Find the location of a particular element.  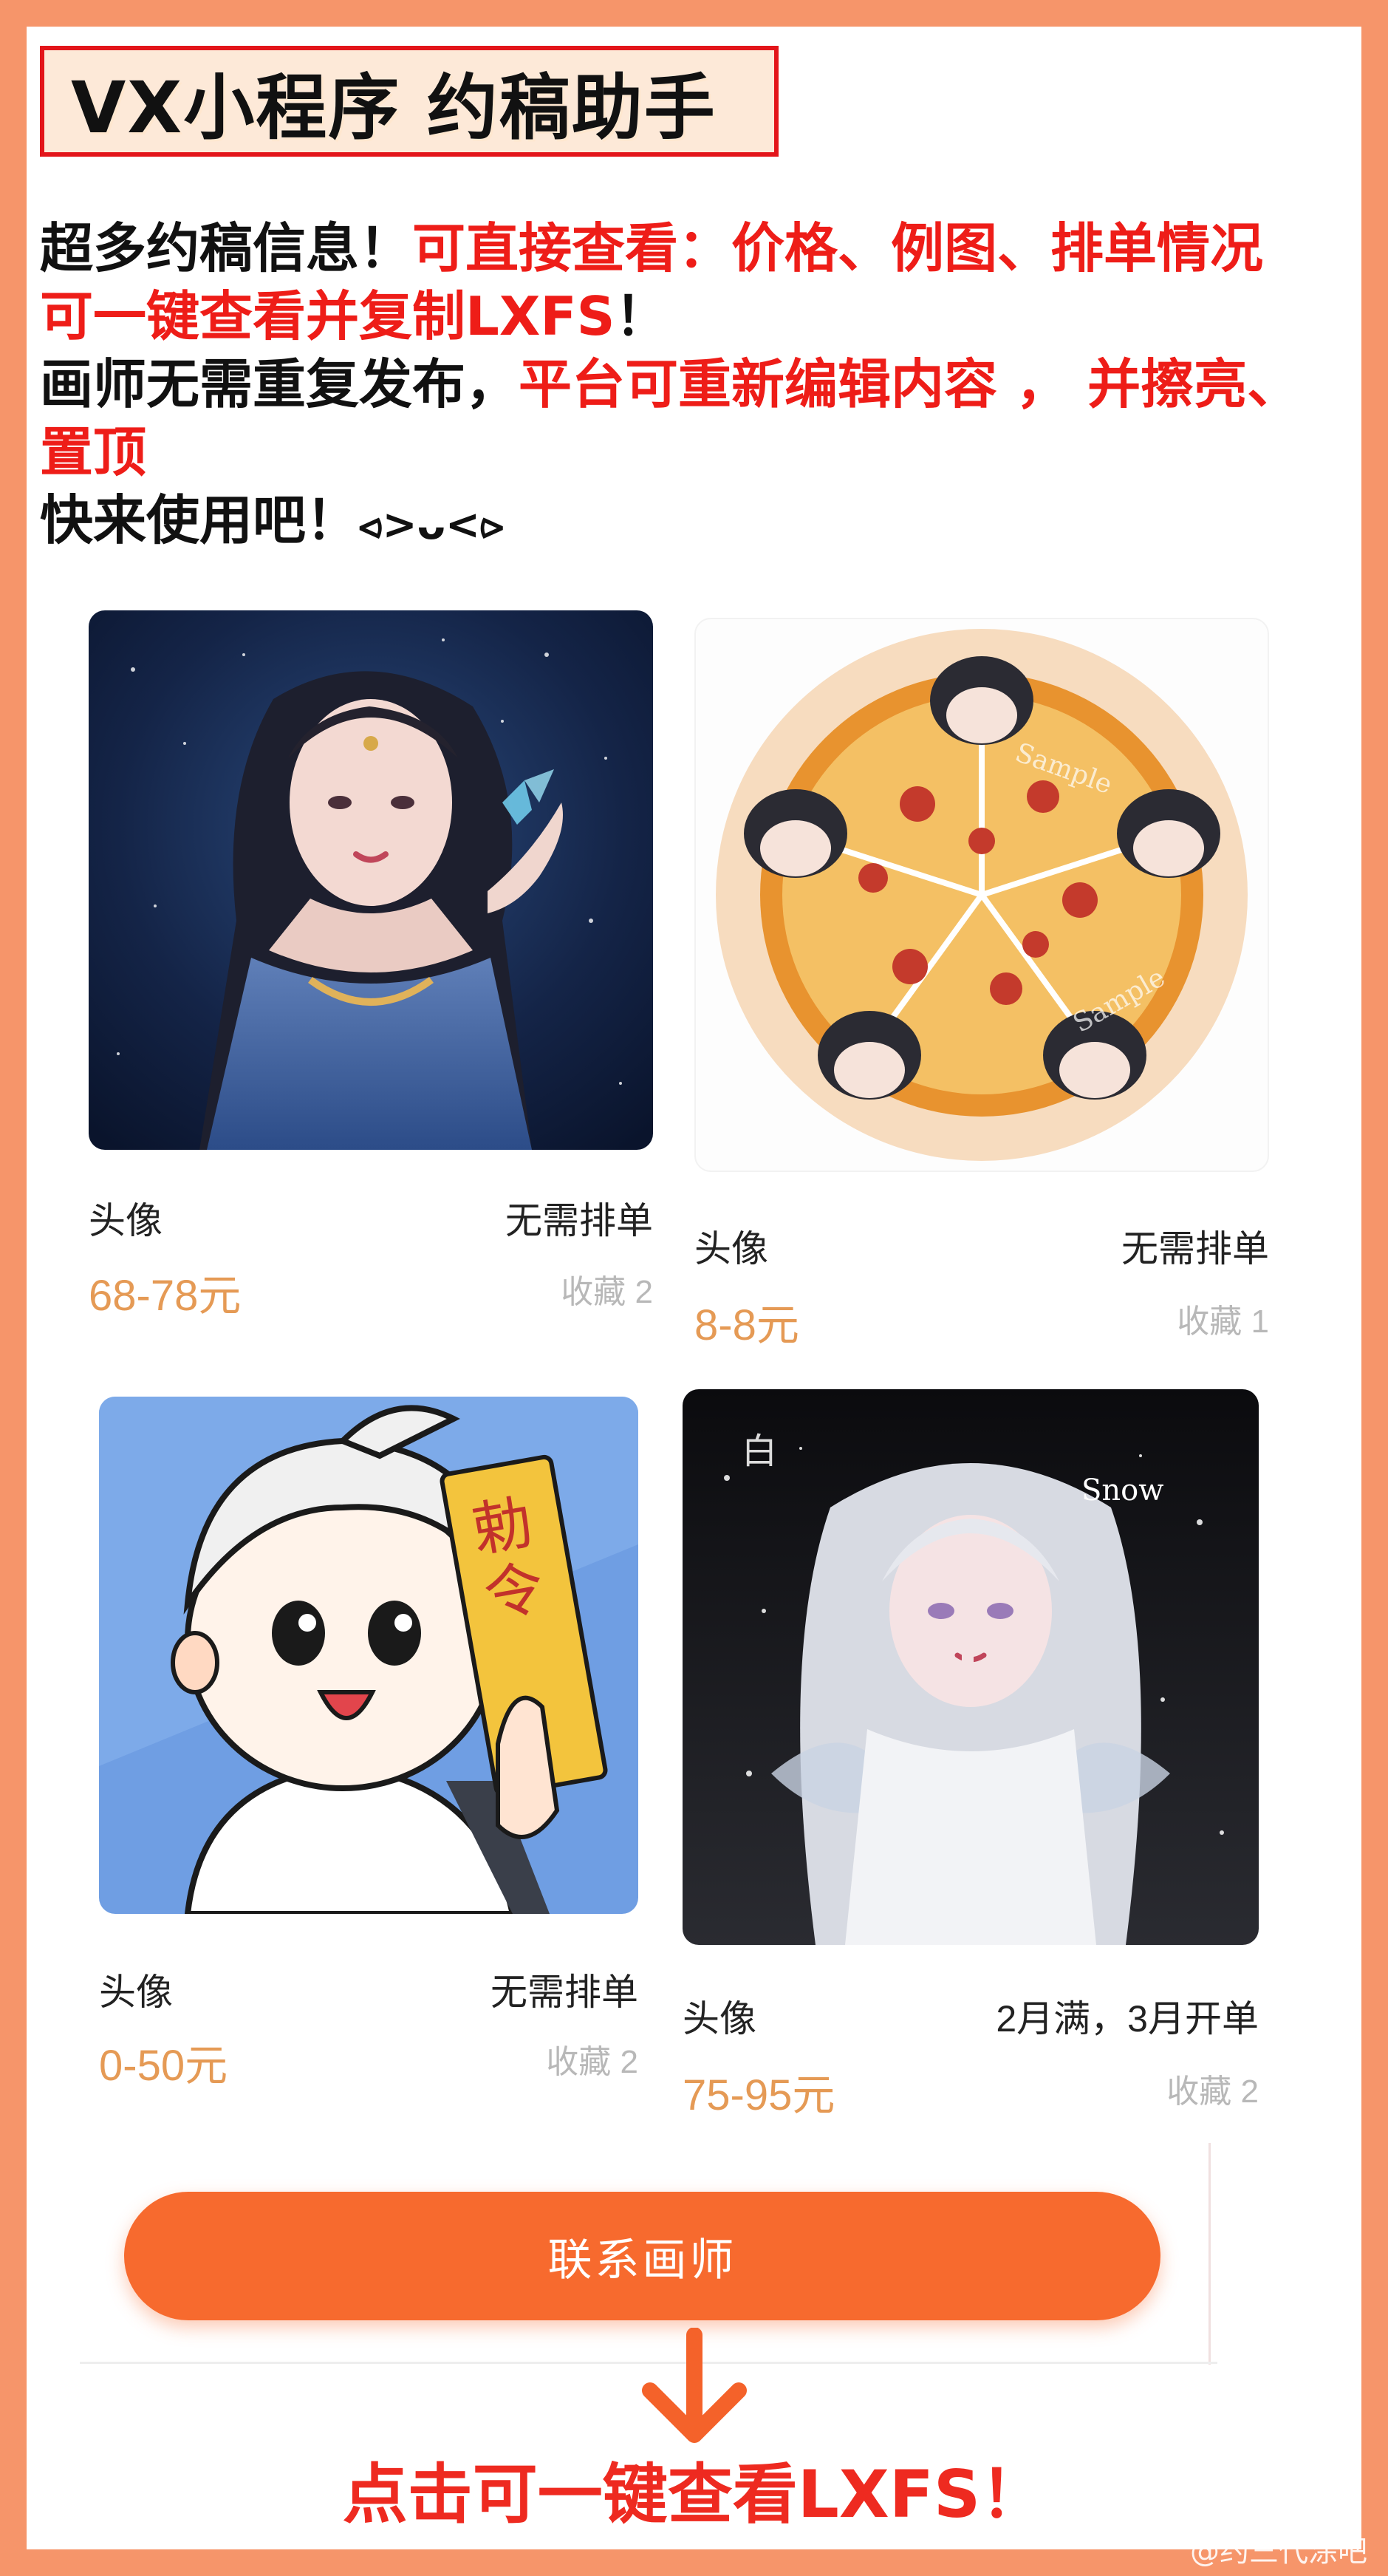

intro-line-1-black: 超多约稿信息！ is located at coordinates (227, 248).